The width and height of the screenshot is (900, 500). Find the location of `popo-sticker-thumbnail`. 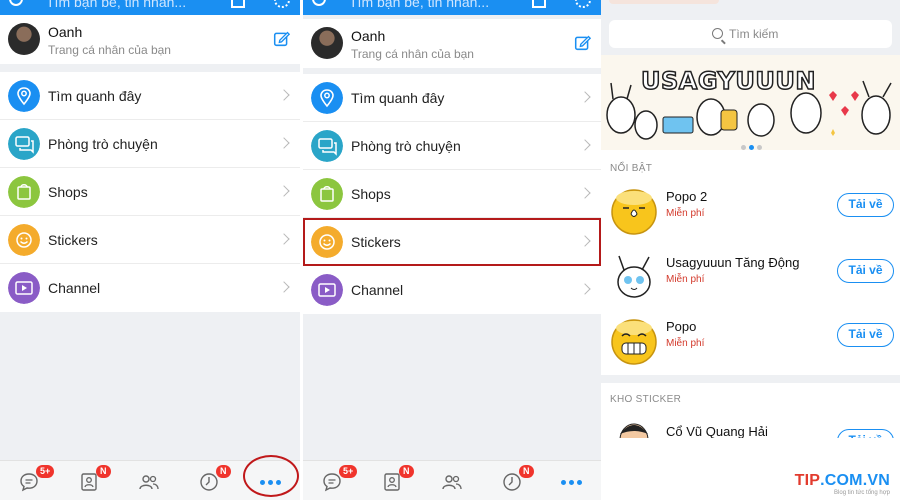

popo-sticker-thumbnail is located at coordinates (634, 342).